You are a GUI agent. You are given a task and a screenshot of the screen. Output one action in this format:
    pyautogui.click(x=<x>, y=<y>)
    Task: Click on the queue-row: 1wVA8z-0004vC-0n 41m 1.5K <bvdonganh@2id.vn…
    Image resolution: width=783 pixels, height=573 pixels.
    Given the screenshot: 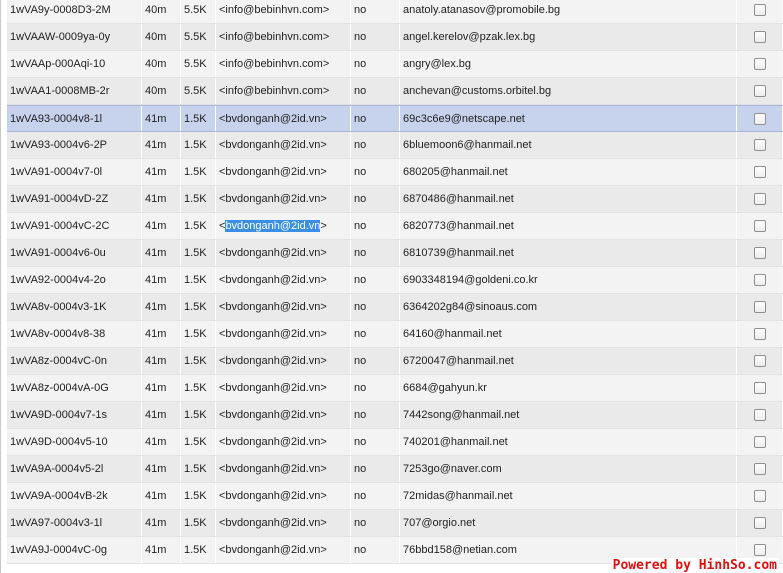 What is the action you would take?
    pyautogui.click(x=395, y=361)
    